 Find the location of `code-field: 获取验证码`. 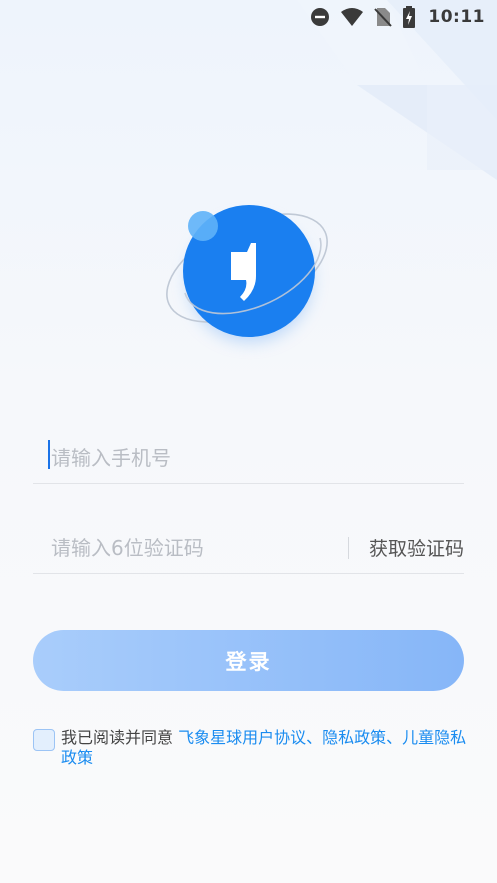

code-field: 获取验证码 is located at coordinates (248, 548).